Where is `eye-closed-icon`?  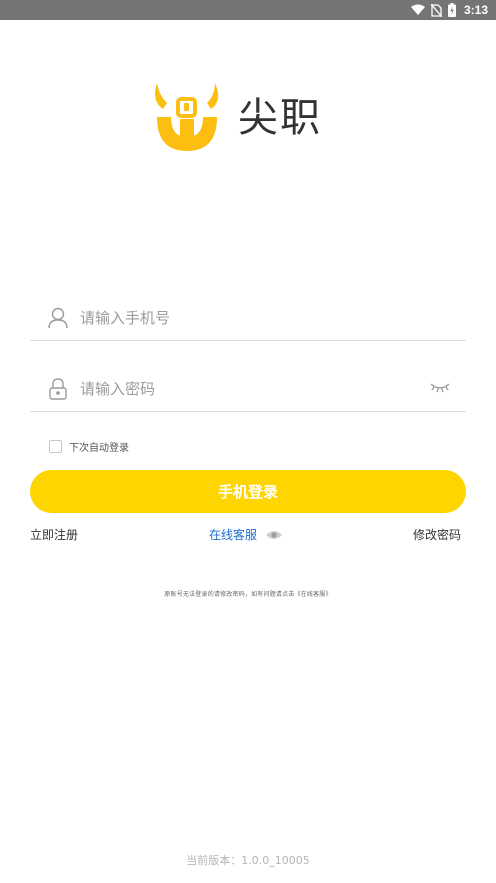 eye-closed-icon is located at coordinates (440, 388).